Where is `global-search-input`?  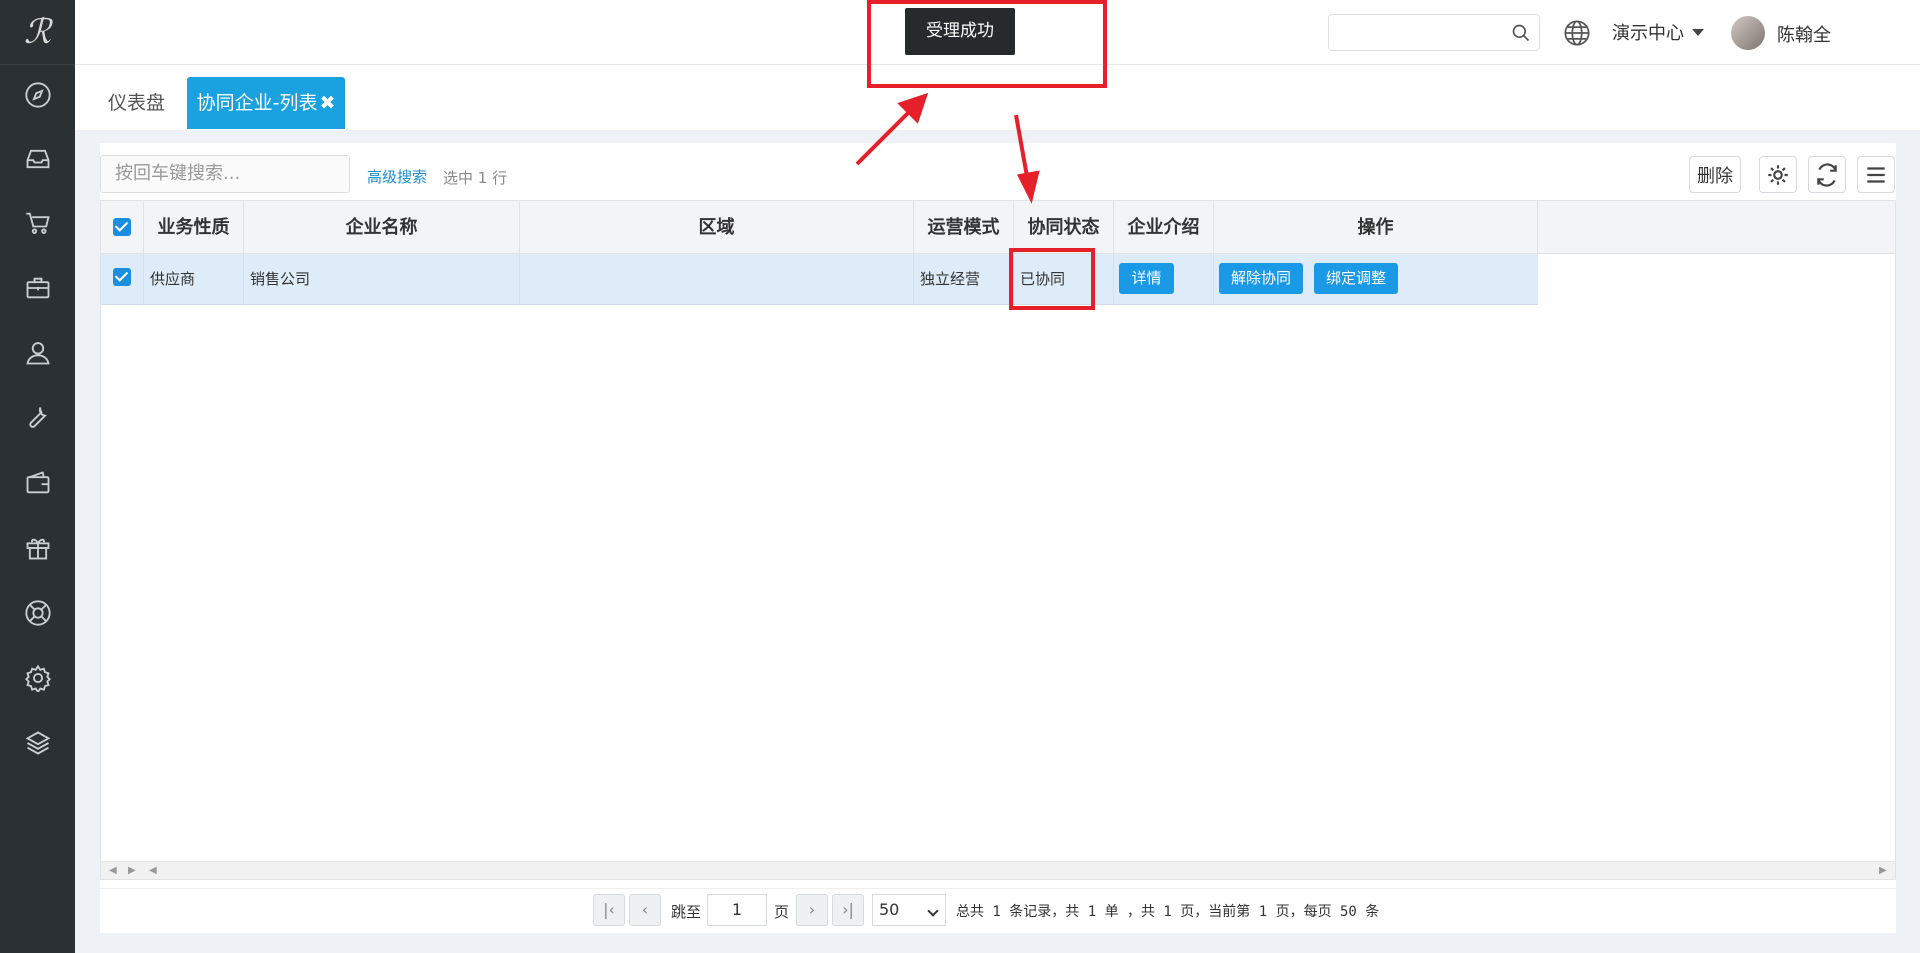 global-search-input is located at coordinates (1434, 32).